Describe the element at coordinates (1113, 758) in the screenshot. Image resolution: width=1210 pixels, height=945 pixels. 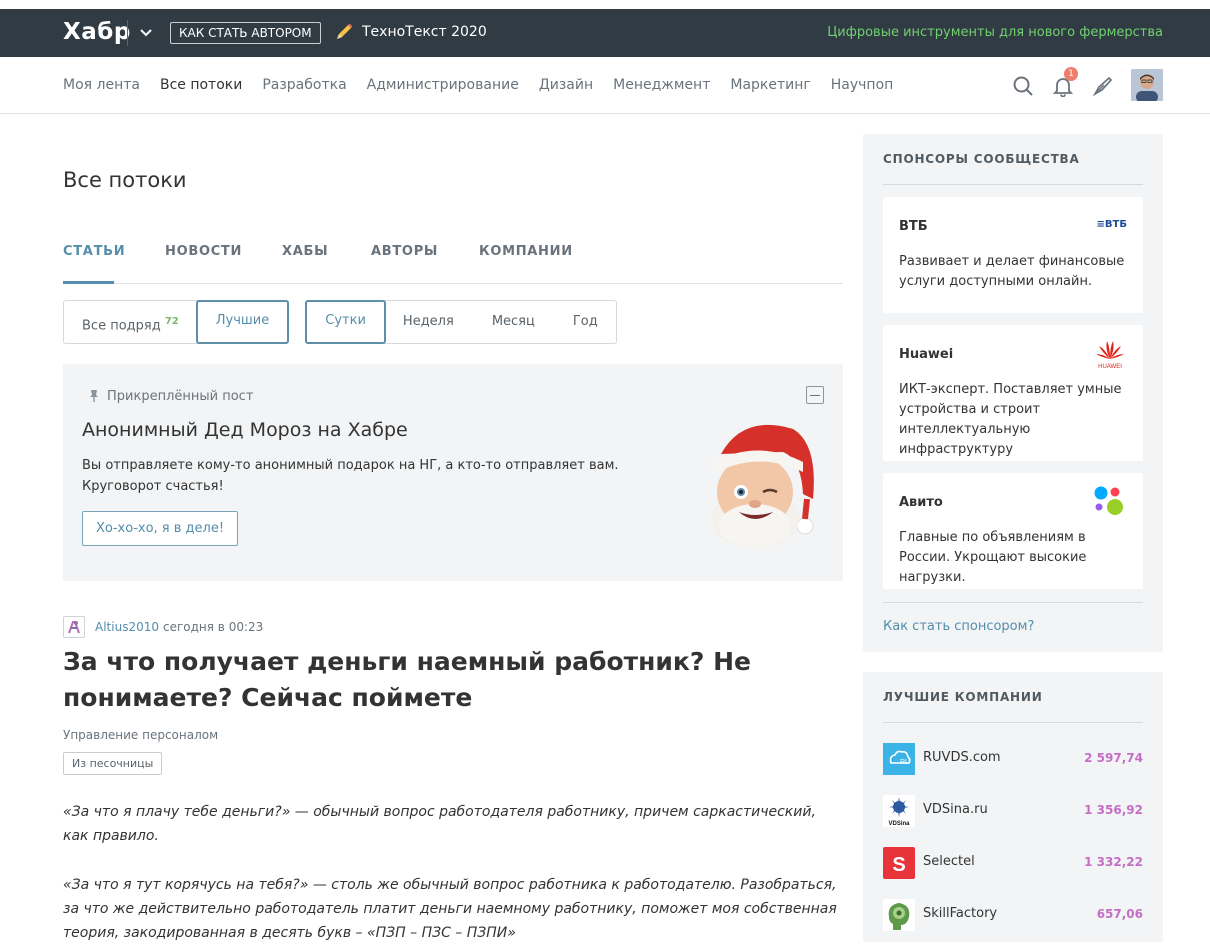
I see `company-rating: 2 597,74` at that location.